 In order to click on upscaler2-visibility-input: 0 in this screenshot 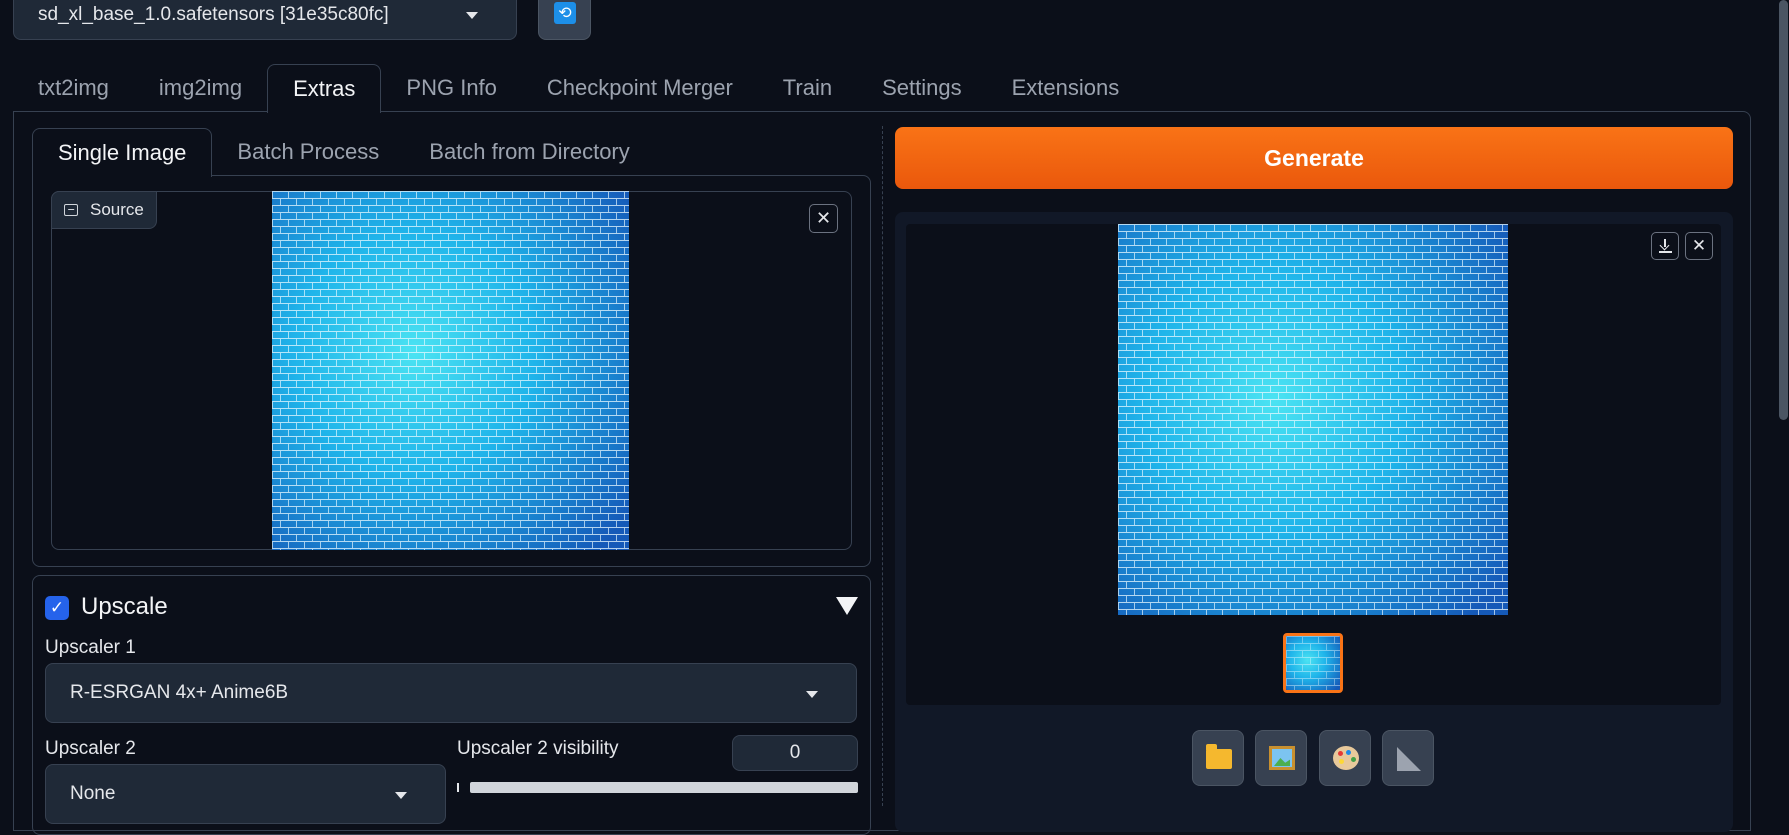, I will do `click(795, 753)`.